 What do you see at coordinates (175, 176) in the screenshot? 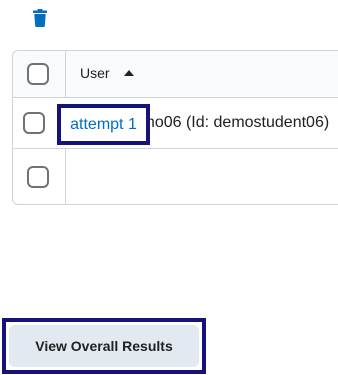
I see `attempt-row` at bounding box center [175, 176].